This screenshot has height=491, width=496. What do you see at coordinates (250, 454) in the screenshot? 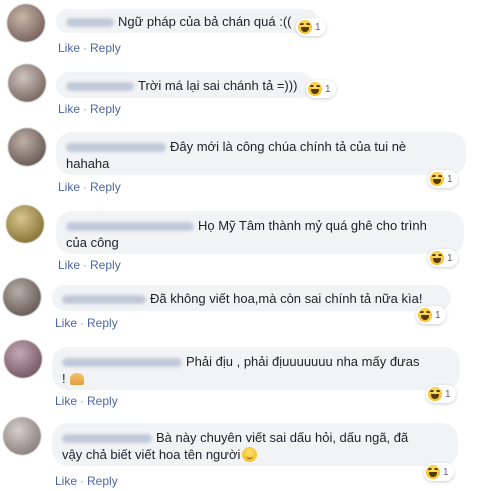
I see `smile-emoji-icon` at bounding box center [250, 454].